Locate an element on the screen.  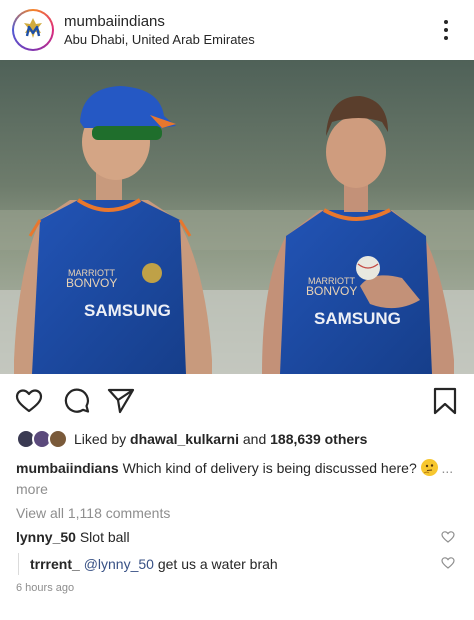
reply-username: trrrent_ is located at coordinates (55, 564).